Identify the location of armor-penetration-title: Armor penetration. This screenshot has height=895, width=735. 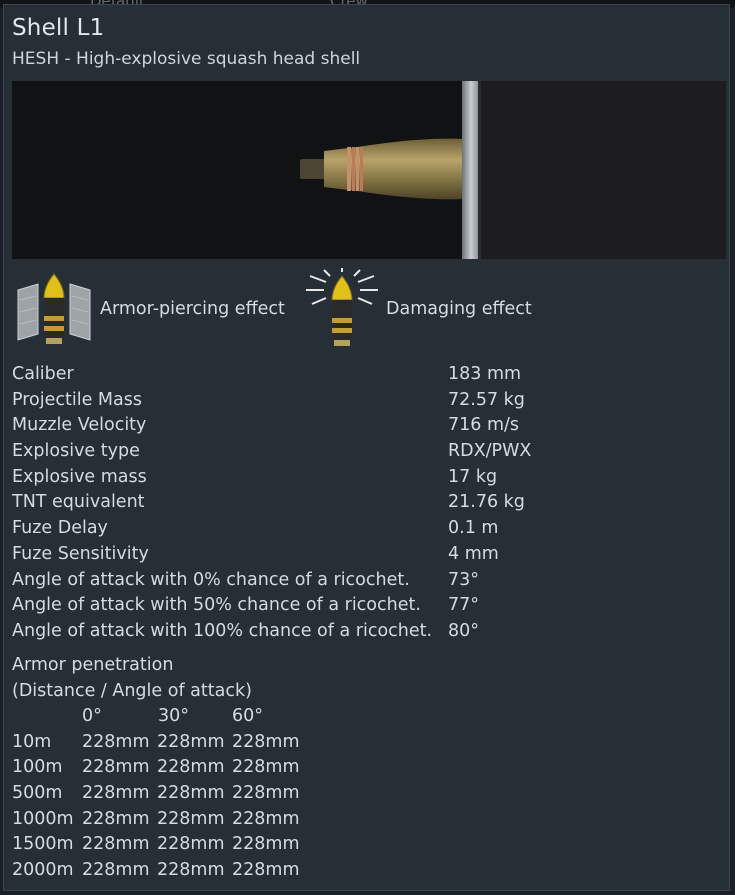
(93, 665).